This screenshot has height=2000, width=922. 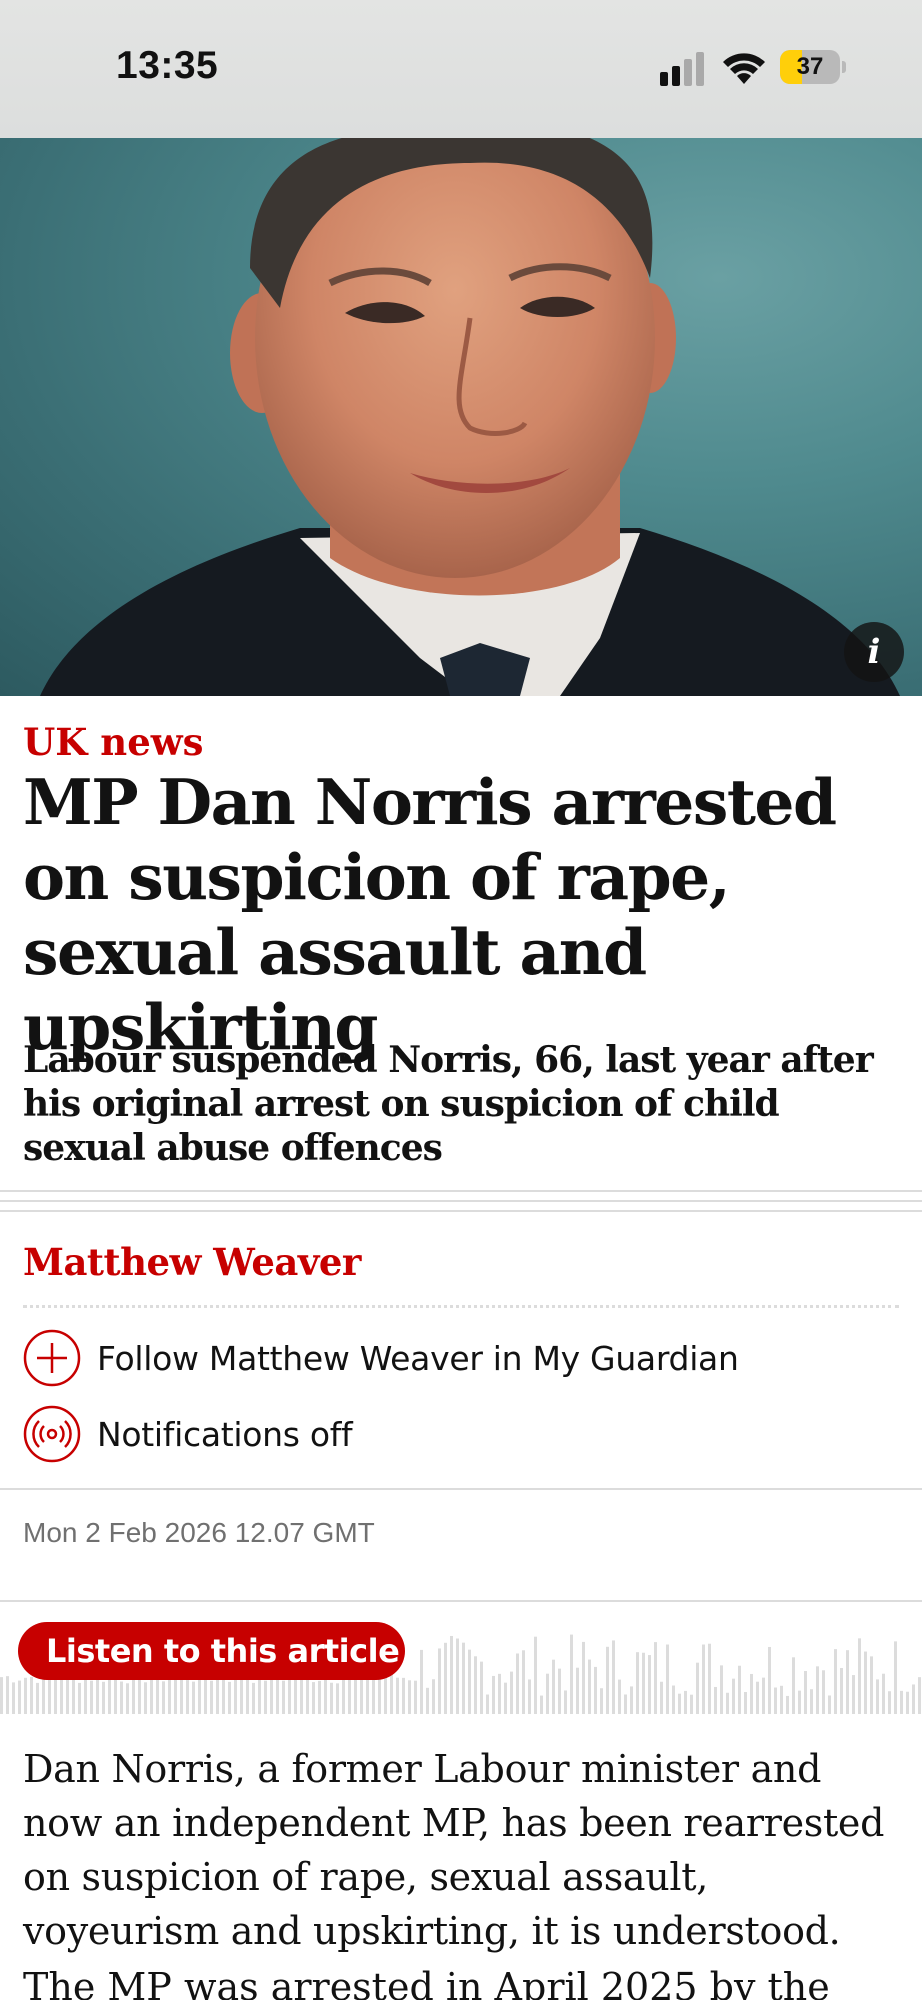 What do you see at coordinates (744, 68) in the screenshot?
I see `wifi-icon` at bounding box center [744, 68].